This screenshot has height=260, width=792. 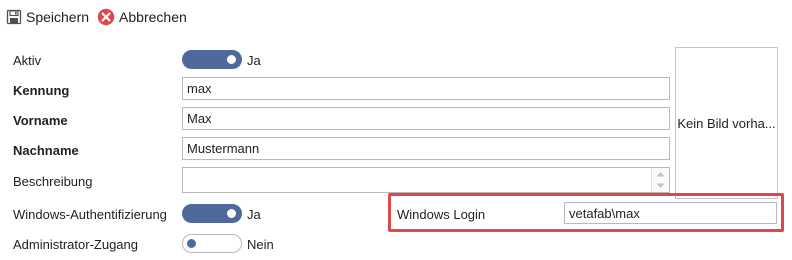 What do you see at coordinates (212, 59) in the screenshot?
I see `aktiv-toggle` at bounding box center [212, 59].